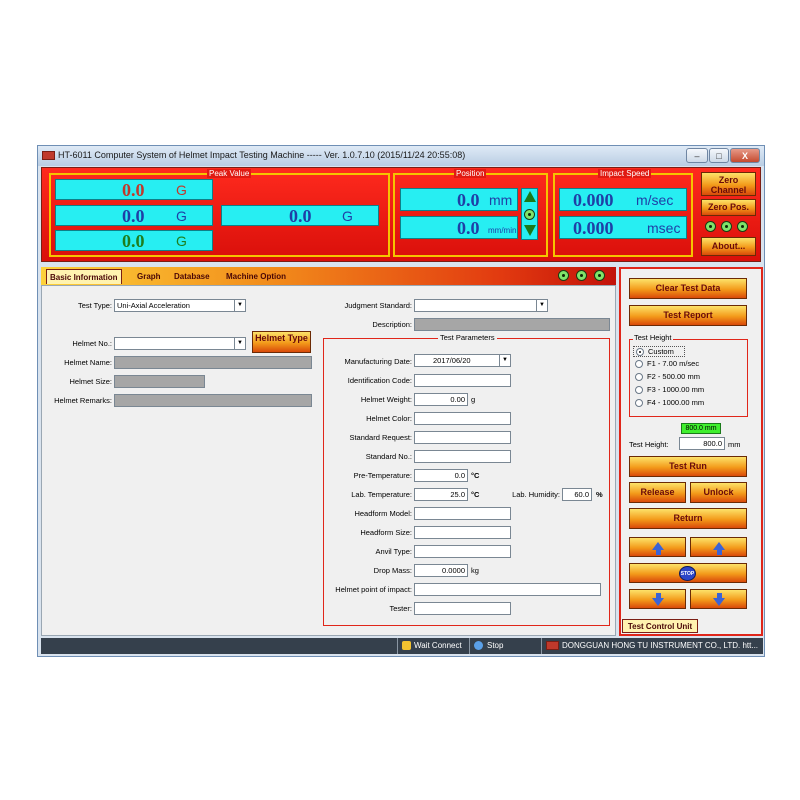 Image resolution: width=800 pixels, height=800 pixels. Describe the element at coordinates (728, 184) in the screenshot. I see `zero-channel-button: Zero Channel` at that location.